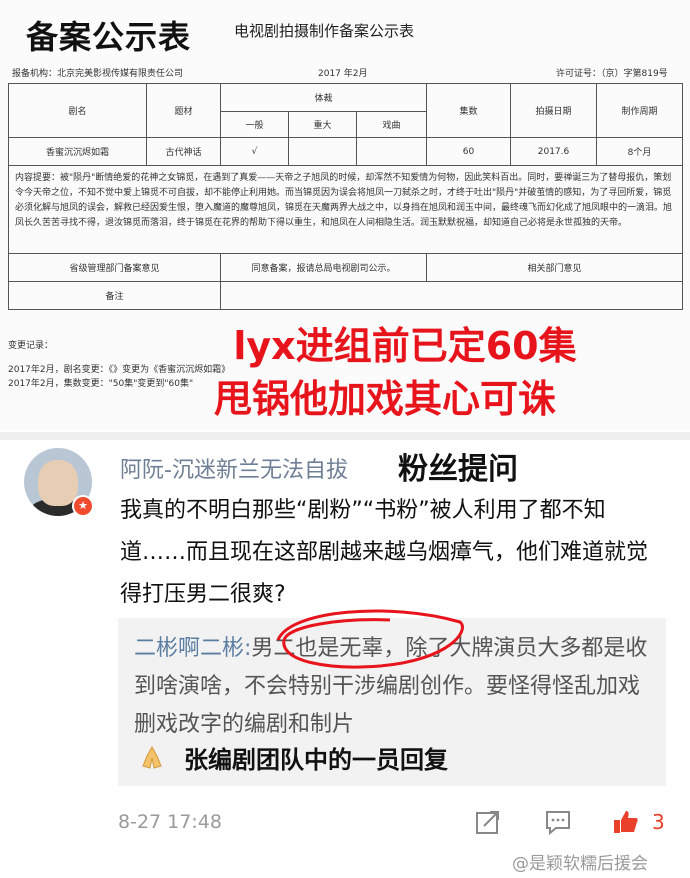 This screenshot has width=690, height=878. Describe the element at coordinates (343, 74) in the screenshot. I see `doc-date: 2017 年2月` at that location.